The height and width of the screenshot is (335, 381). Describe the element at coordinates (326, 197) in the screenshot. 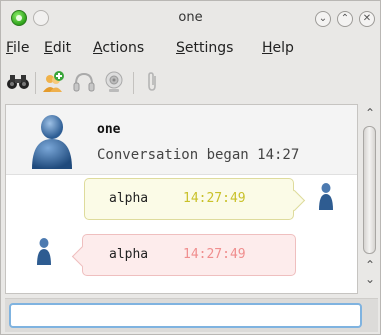

I see `own-avatar-icon` at that location.